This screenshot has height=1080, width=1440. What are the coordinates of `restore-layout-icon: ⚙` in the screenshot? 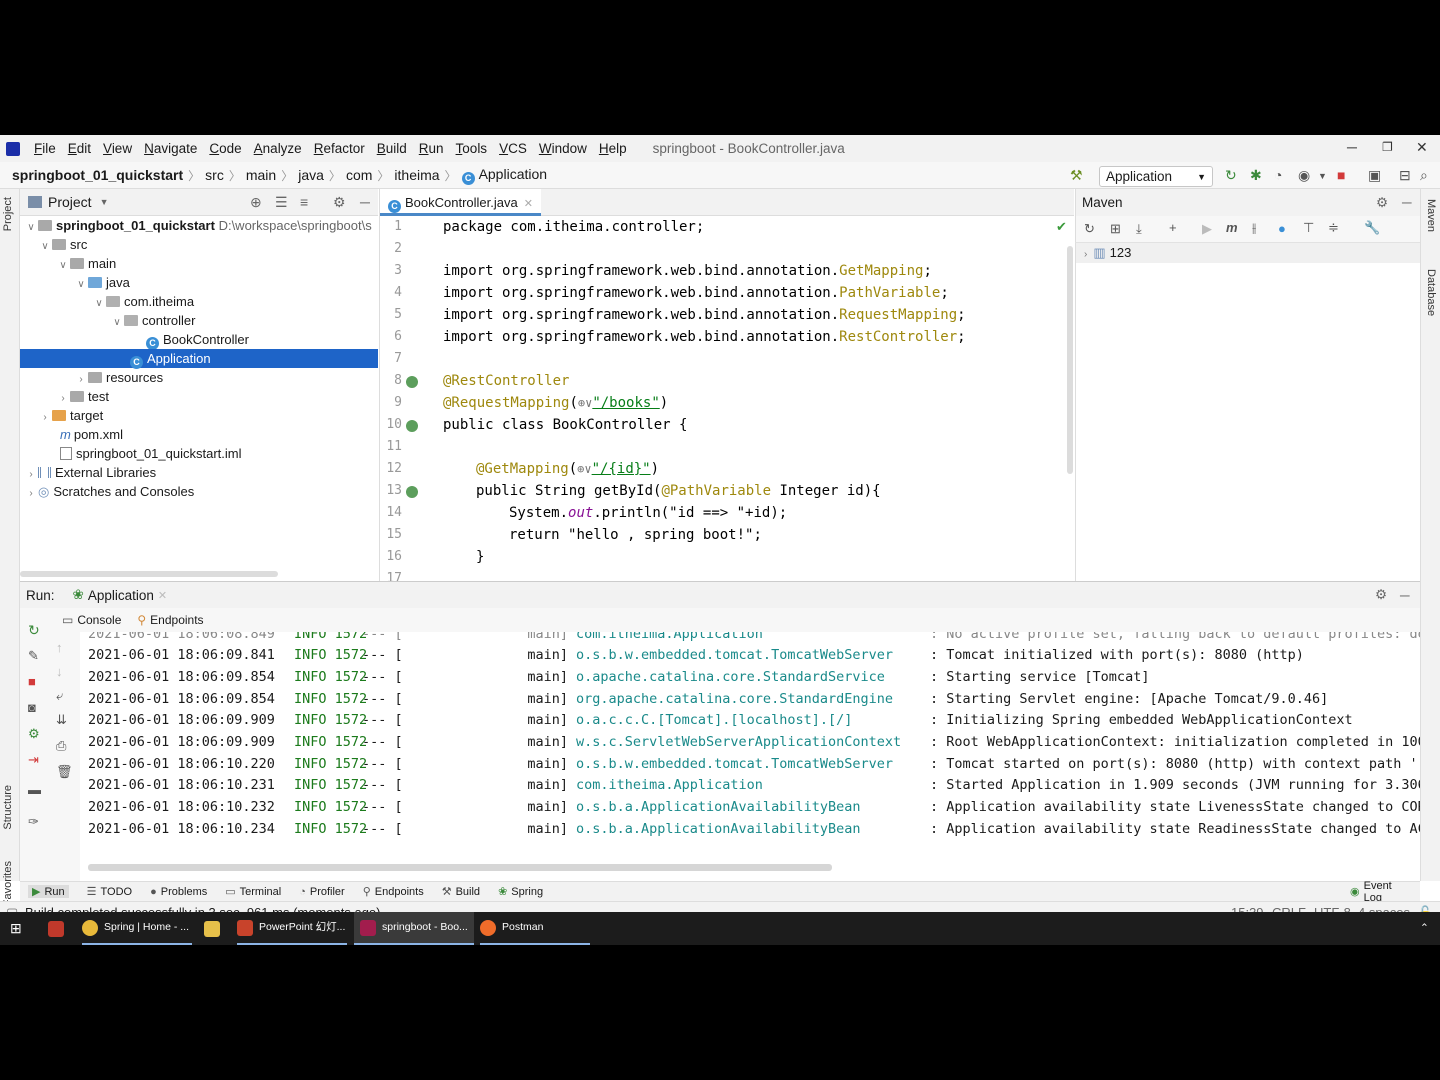 It's located at (34, 734).